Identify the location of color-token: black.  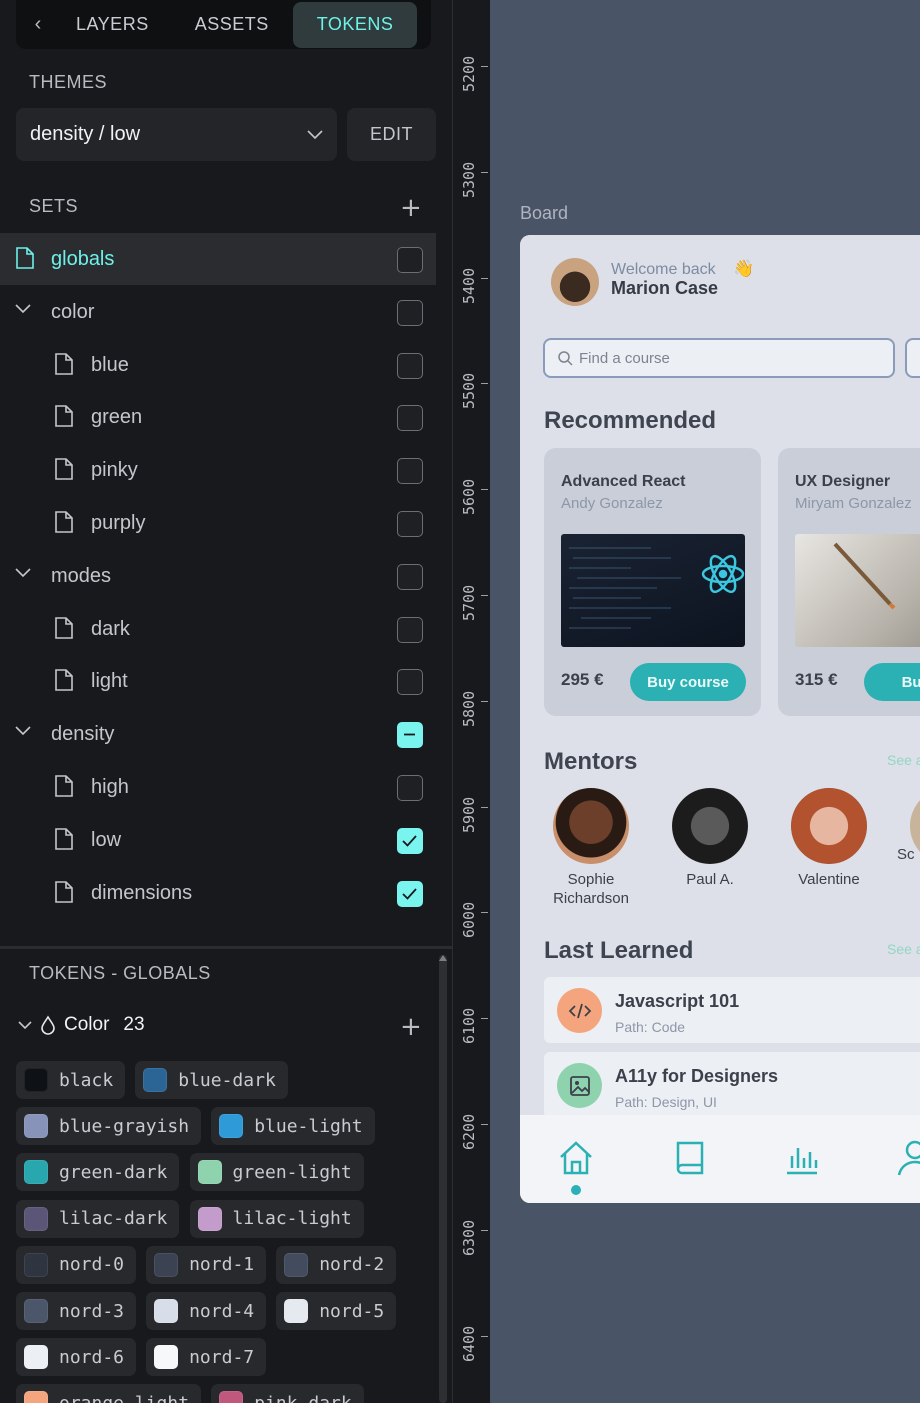
(71, 1080).